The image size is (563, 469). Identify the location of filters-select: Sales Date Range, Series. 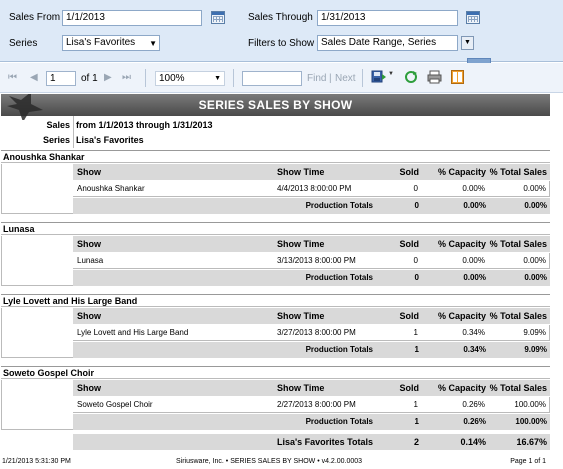
(387, 43).